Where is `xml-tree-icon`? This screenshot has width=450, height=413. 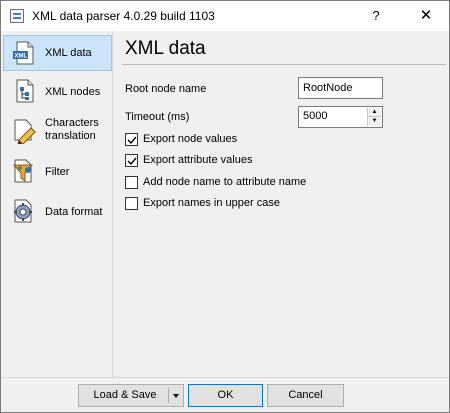 xml-tree-icon is located at coordinates (25, 91).